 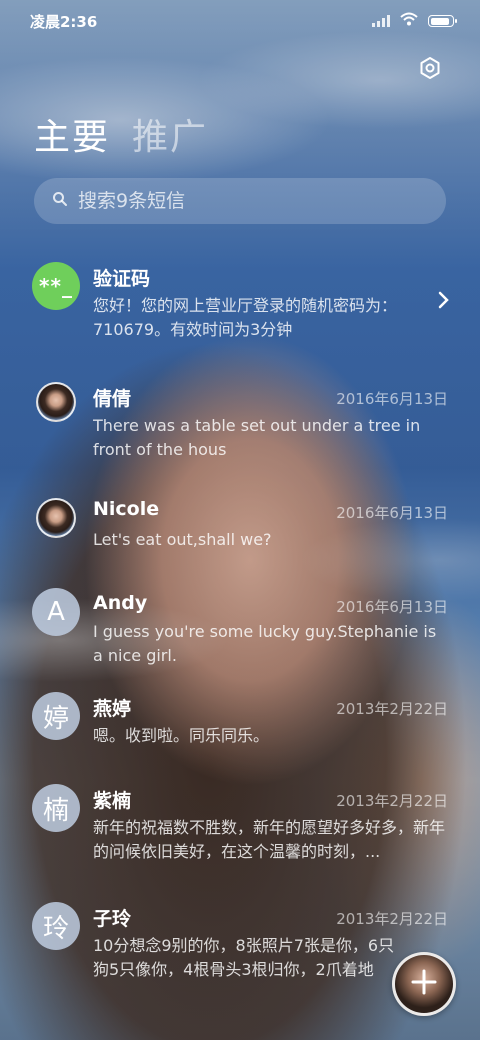 I want to click on search-bar, so click(x=240, y=201).